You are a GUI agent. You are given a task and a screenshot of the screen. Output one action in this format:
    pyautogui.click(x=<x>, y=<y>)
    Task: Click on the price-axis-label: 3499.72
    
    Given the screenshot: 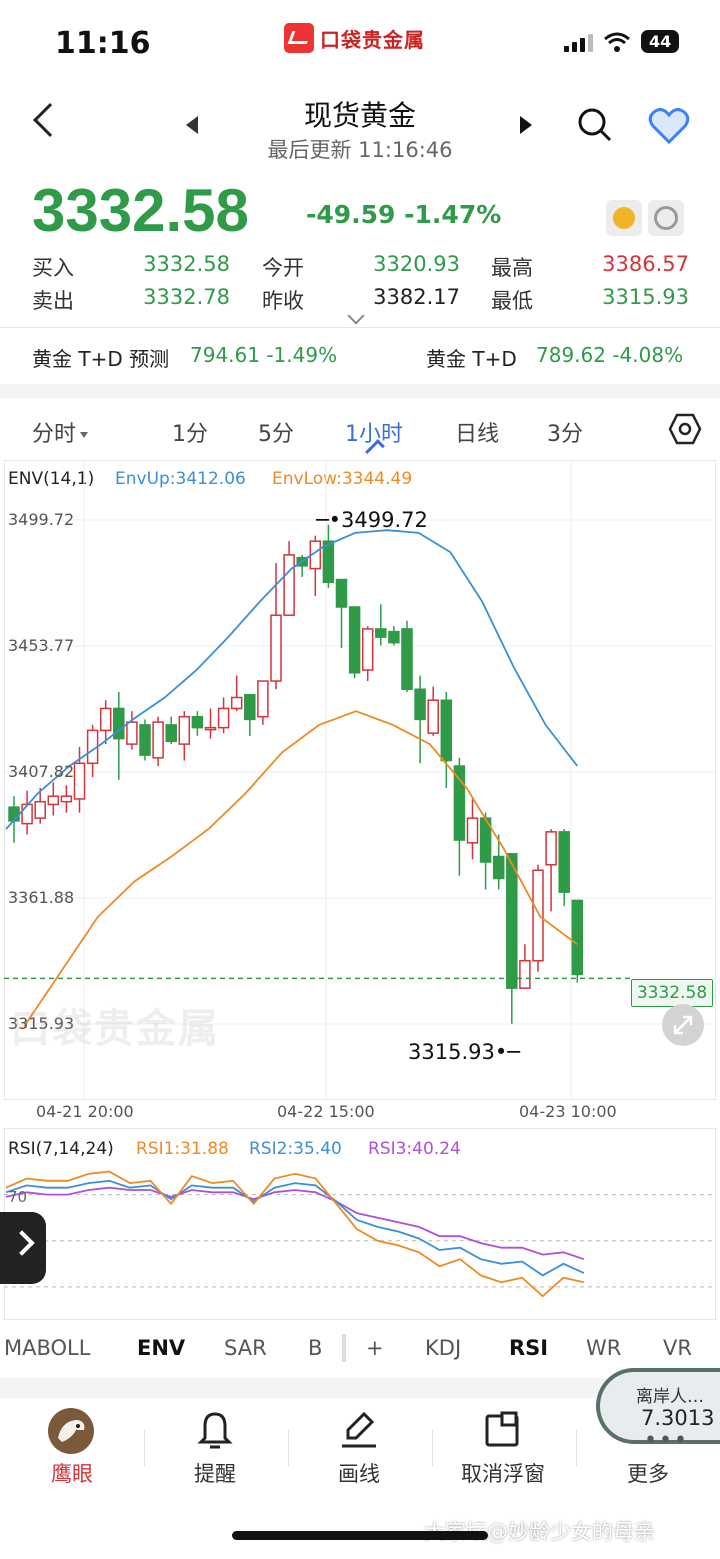 What is the action you would take?
    pyautogui.click(x=41, y=519)
    